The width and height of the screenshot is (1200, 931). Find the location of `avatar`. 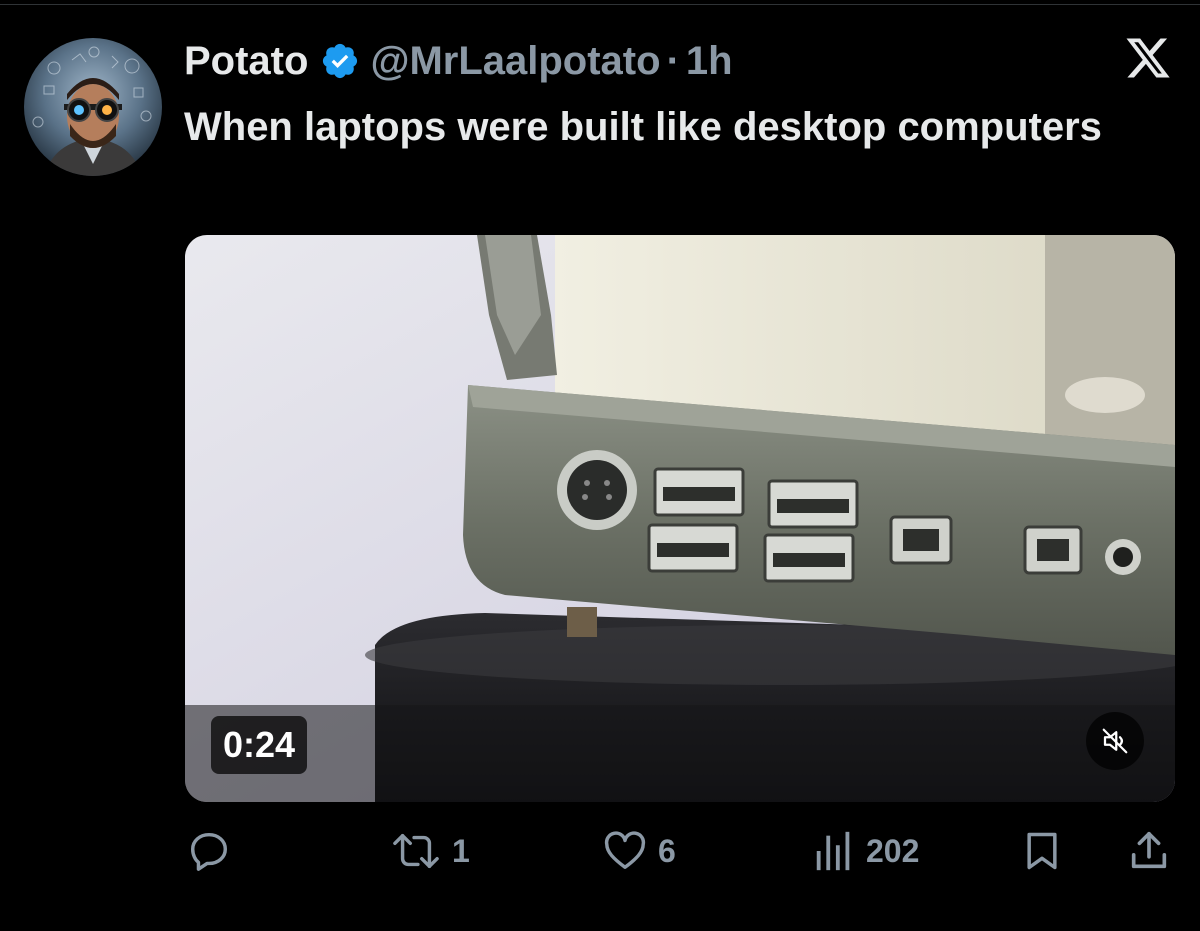

avatar is located at coordinates (93, 107).